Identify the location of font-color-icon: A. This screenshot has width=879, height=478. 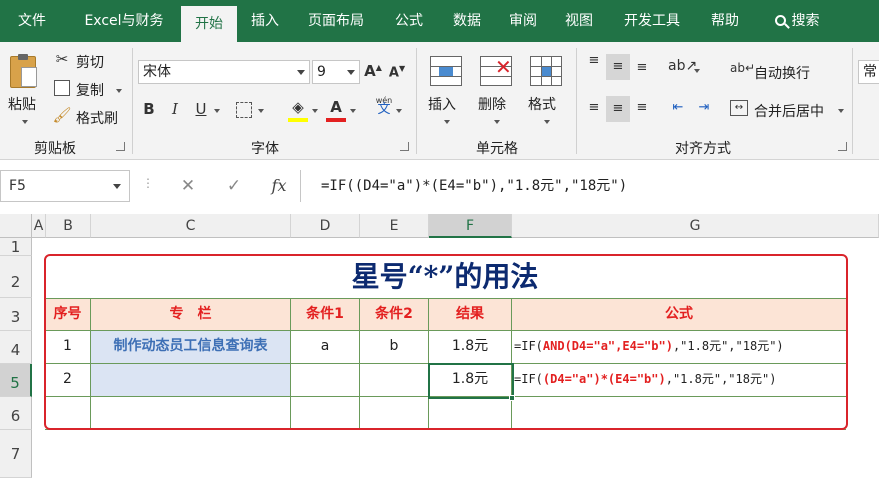
(336, 110).